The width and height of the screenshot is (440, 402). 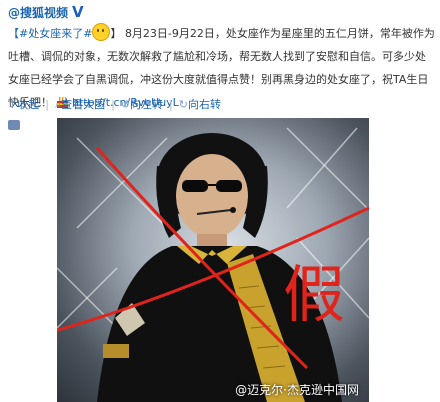 What do you see at coordinates (142, 104) in the screenshot?
I see `rotate-left-button: ↺向左转` at bounding box center [142, 104].